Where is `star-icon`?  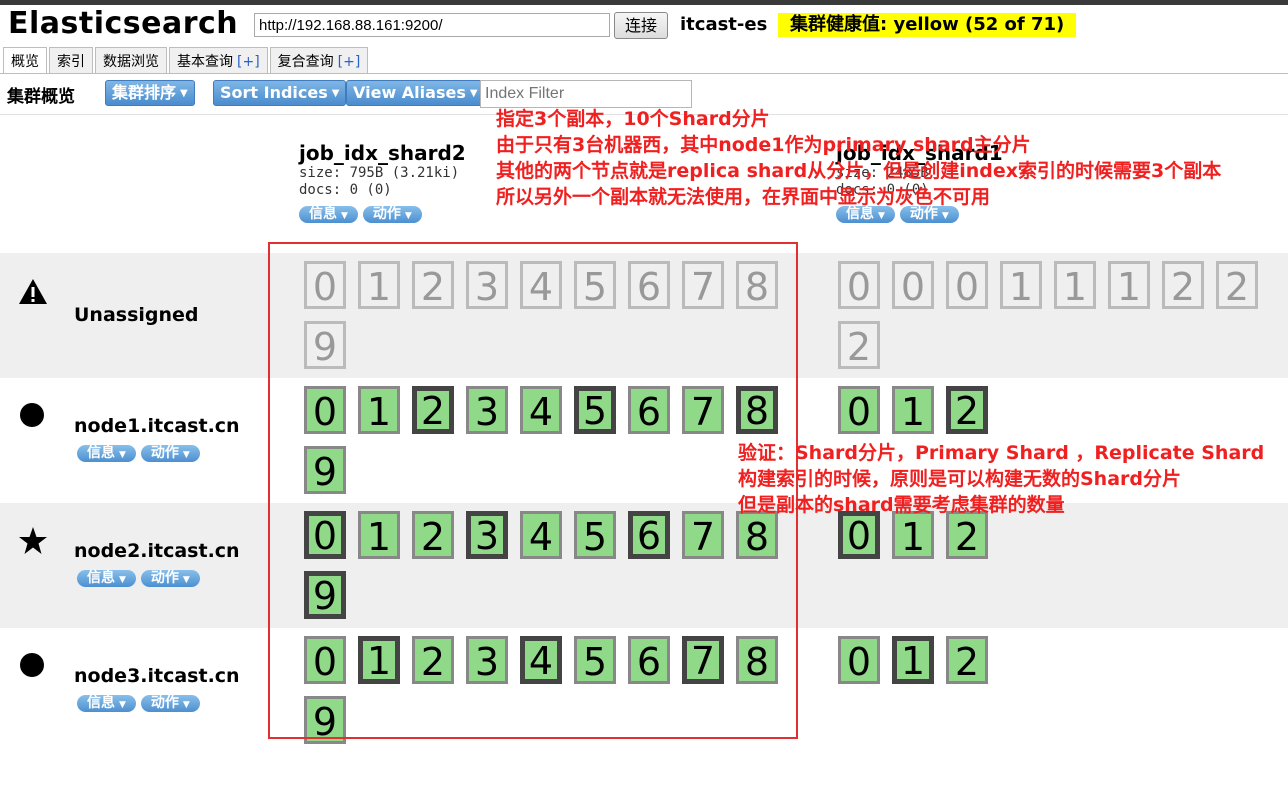 star-icon is located at coordinates (33, 540).